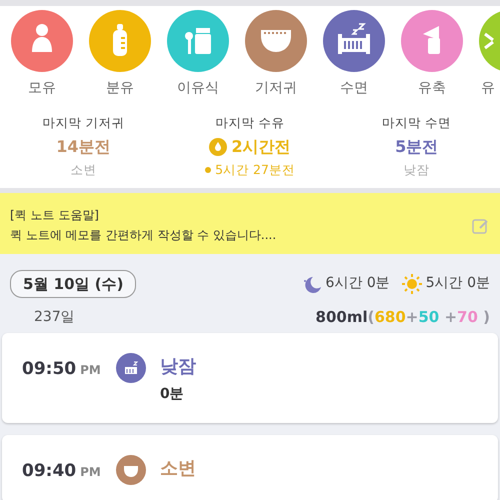 The width and height of the screenshot is (500, 500). What do you see at coordinates (73, 284) in the screenshot?
I see `date-button: 5월 10일 (수)` at bounding box center [73, 284].